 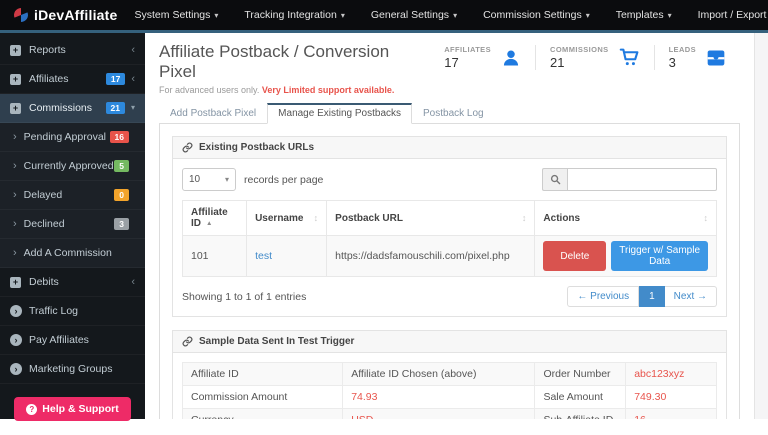 I want to click on sample-value: 16, so click(x=671, y=413).